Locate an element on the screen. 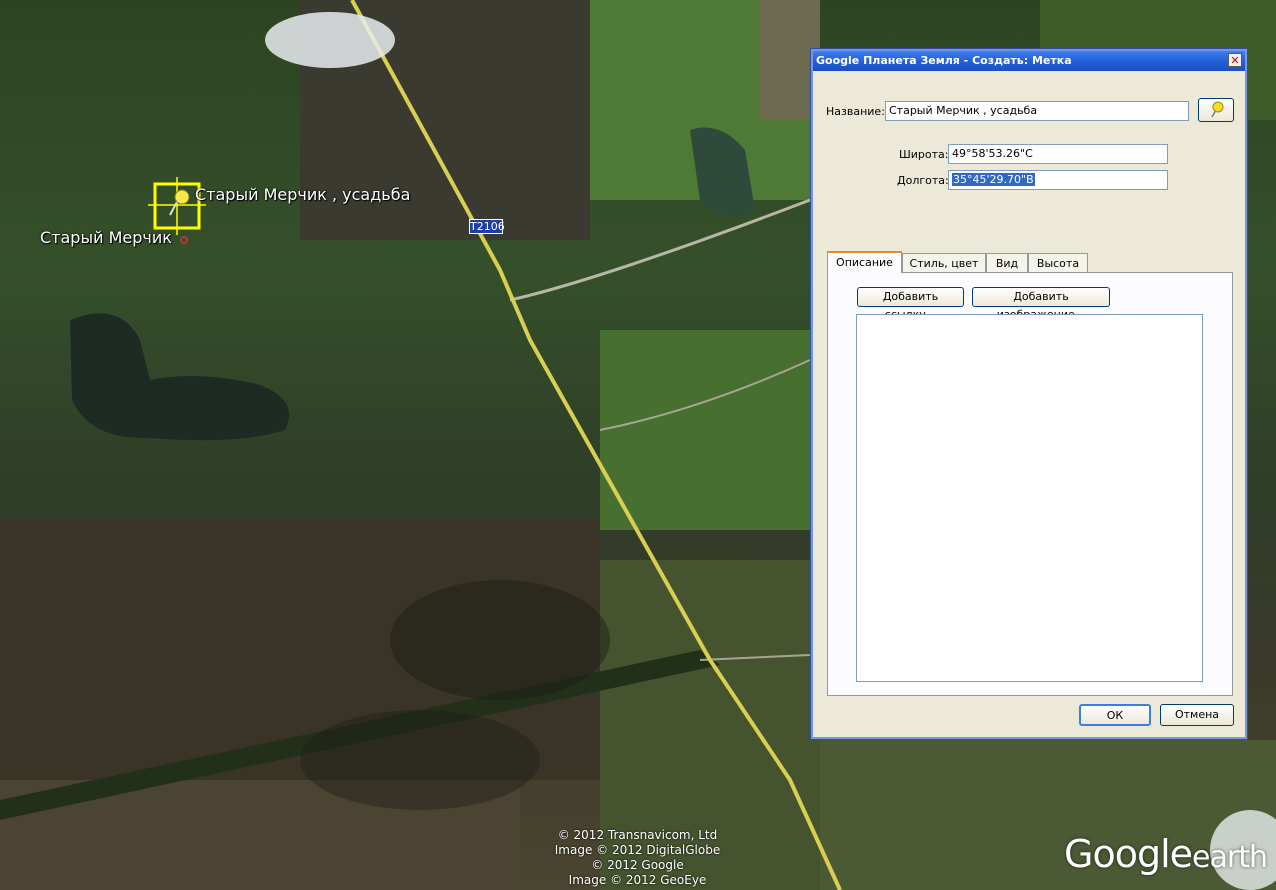 The height and width of the screenshot is (890, 1276). logo-small: earth is located at coordinates (1230, 857).